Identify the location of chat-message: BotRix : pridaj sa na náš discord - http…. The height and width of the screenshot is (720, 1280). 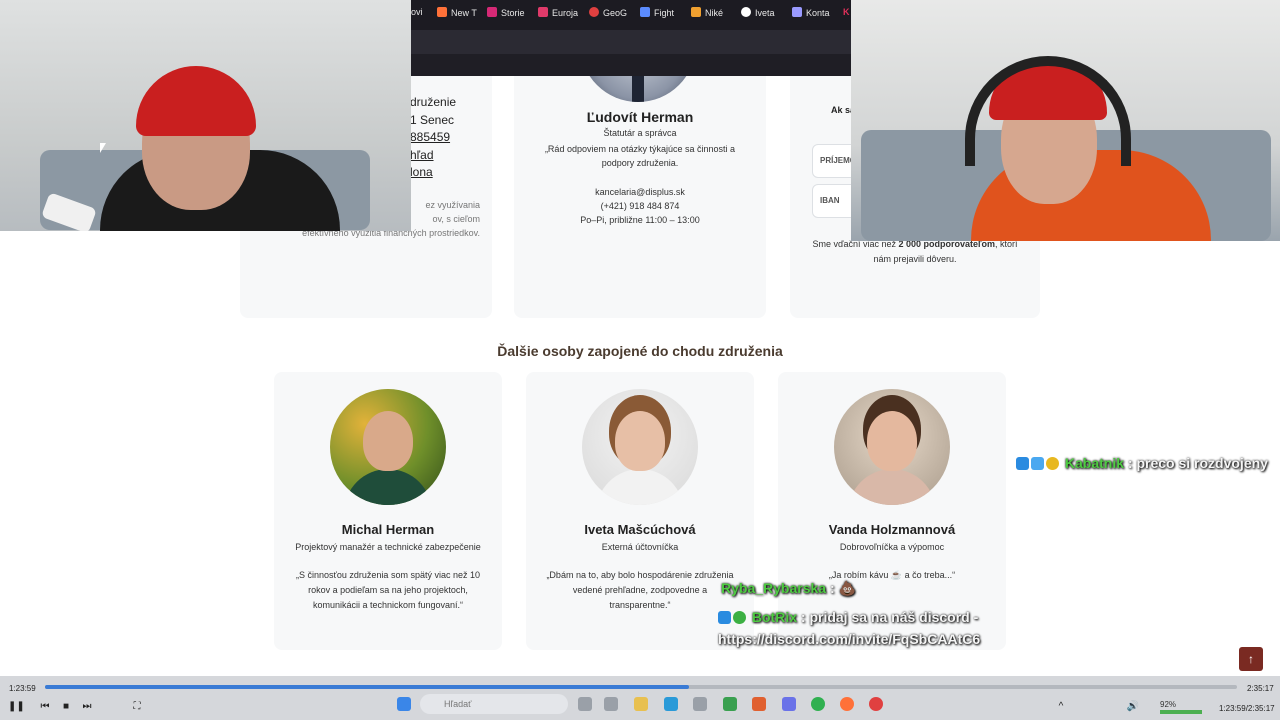
(853, 628).